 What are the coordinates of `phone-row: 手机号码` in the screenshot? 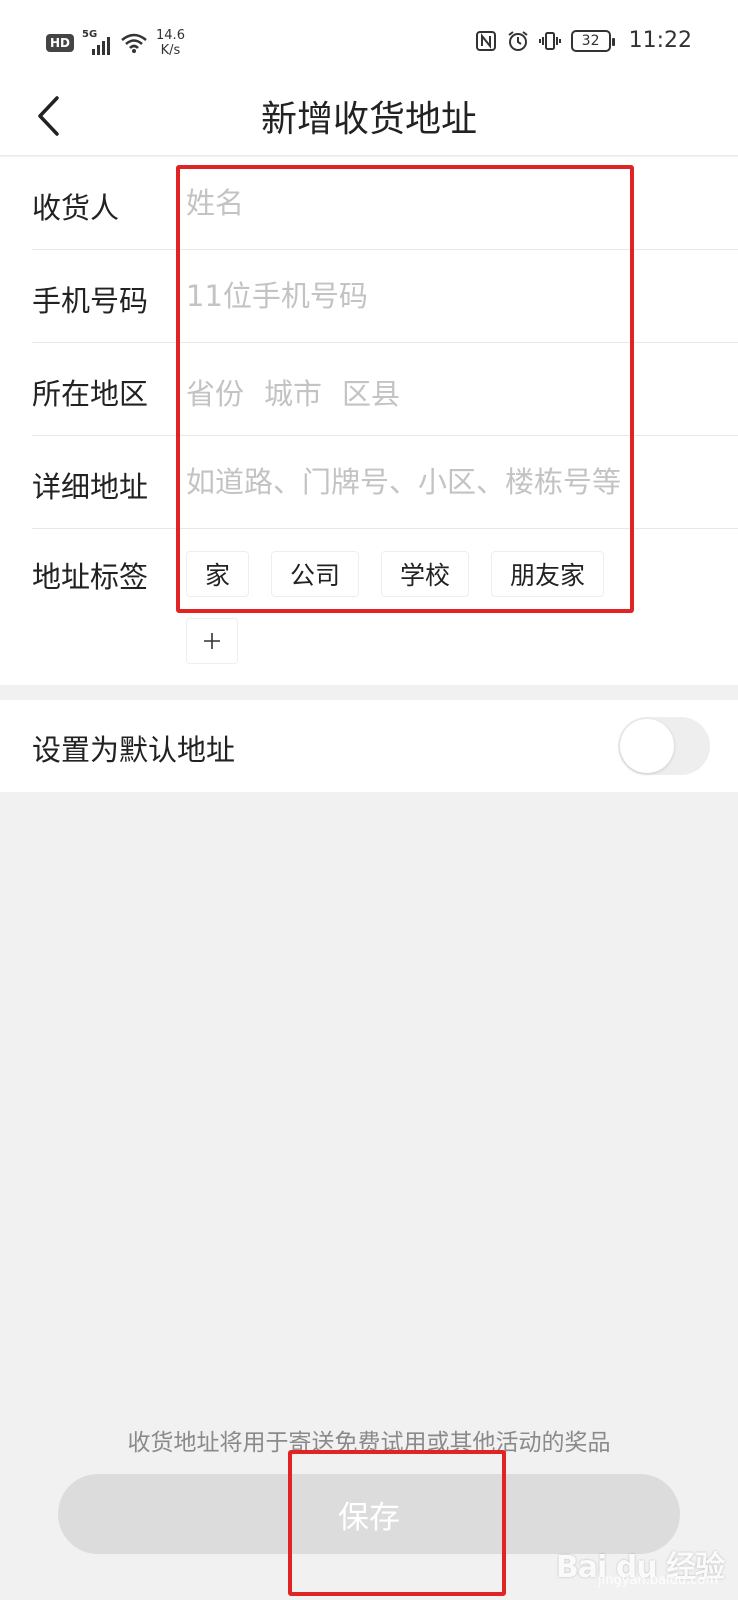 It's located at (385, 296).